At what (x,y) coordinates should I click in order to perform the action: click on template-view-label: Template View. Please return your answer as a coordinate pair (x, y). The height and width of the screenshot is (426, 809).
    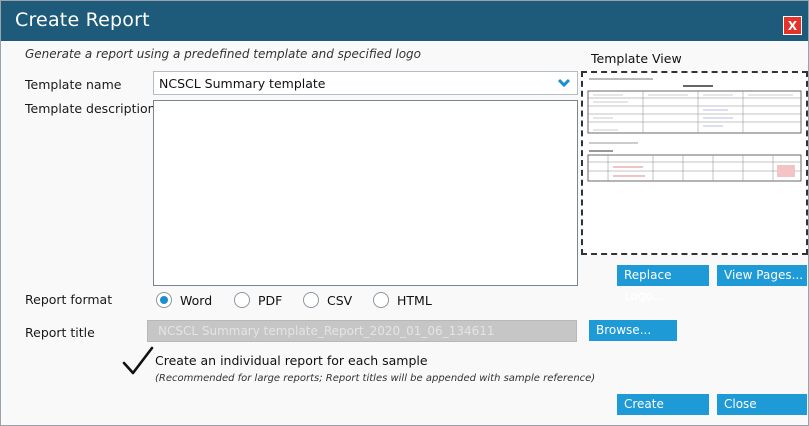
    Looking at the image, I should click on (636, 58).